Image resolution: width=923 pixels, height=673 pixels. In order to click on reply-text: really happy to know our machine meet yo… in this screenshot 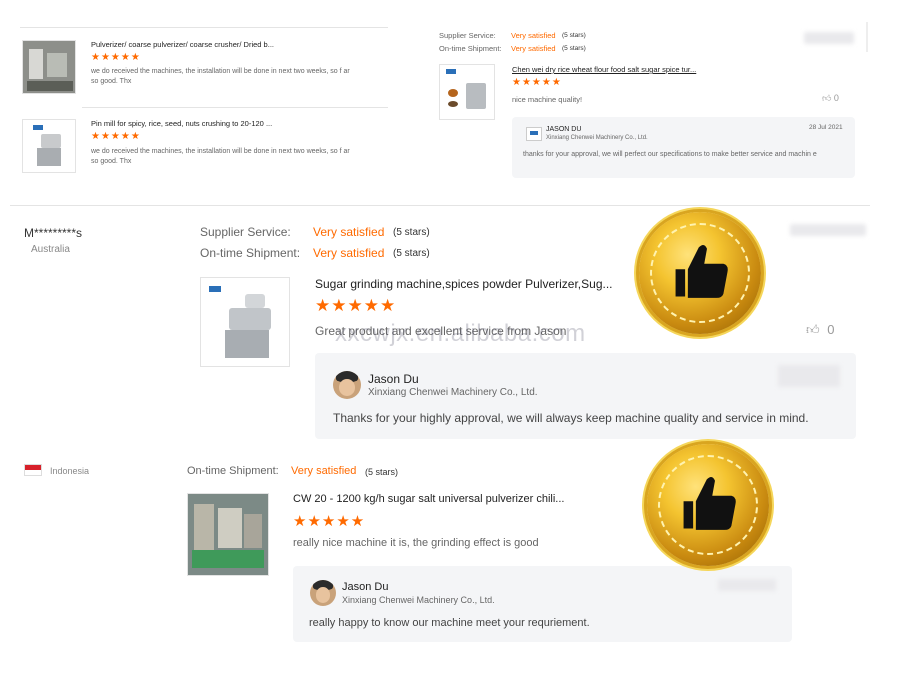, I will do `click(449, 623)`.